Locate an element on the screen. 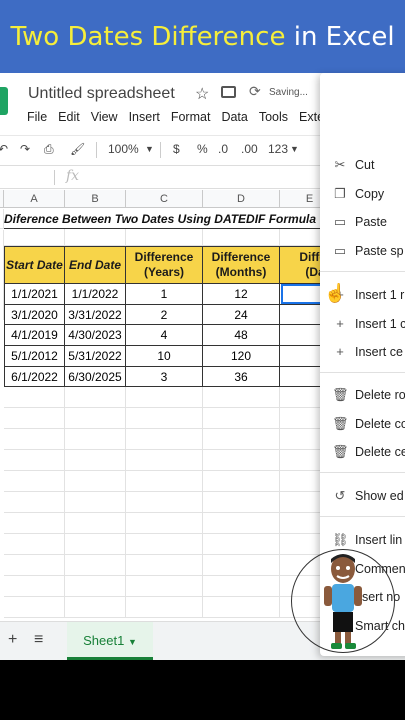 The height and width of the screenshot is (720, 405). sheets-logo-icon is located at coordinates (4, 101).